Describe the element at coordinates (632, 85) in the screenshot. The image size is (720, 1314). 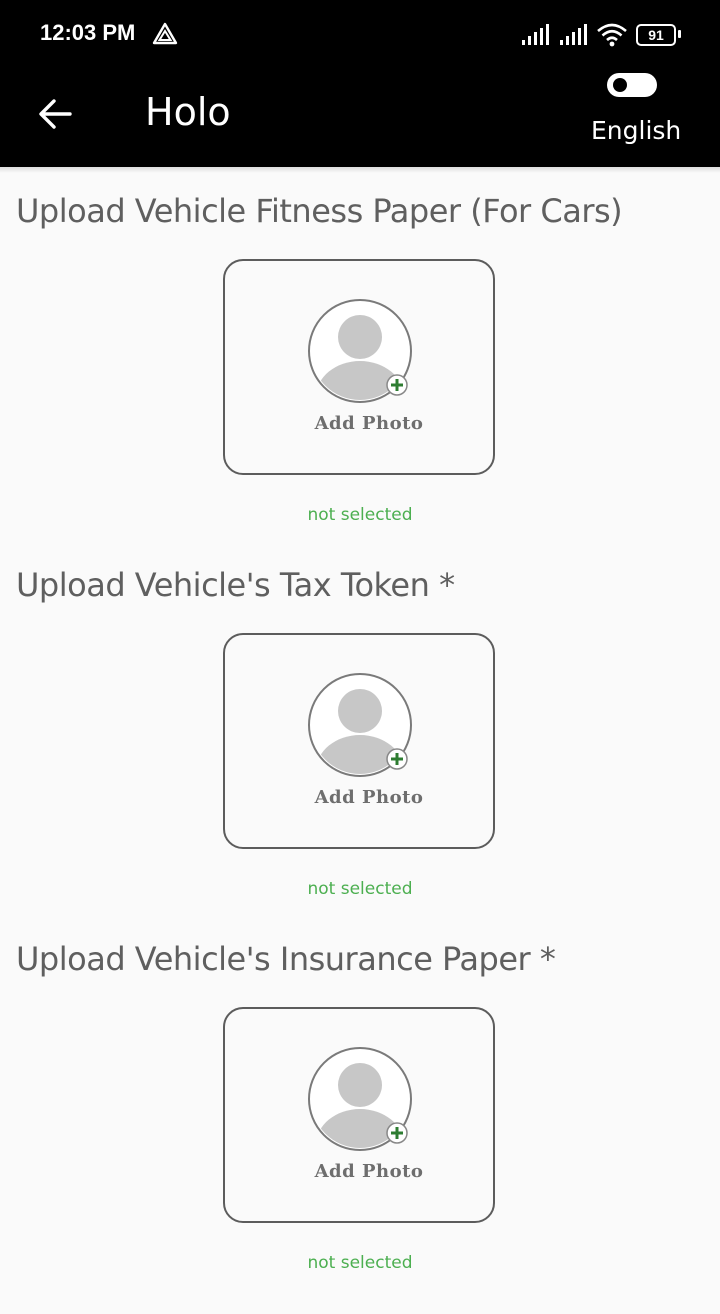
I see `language-toggle` at that location.